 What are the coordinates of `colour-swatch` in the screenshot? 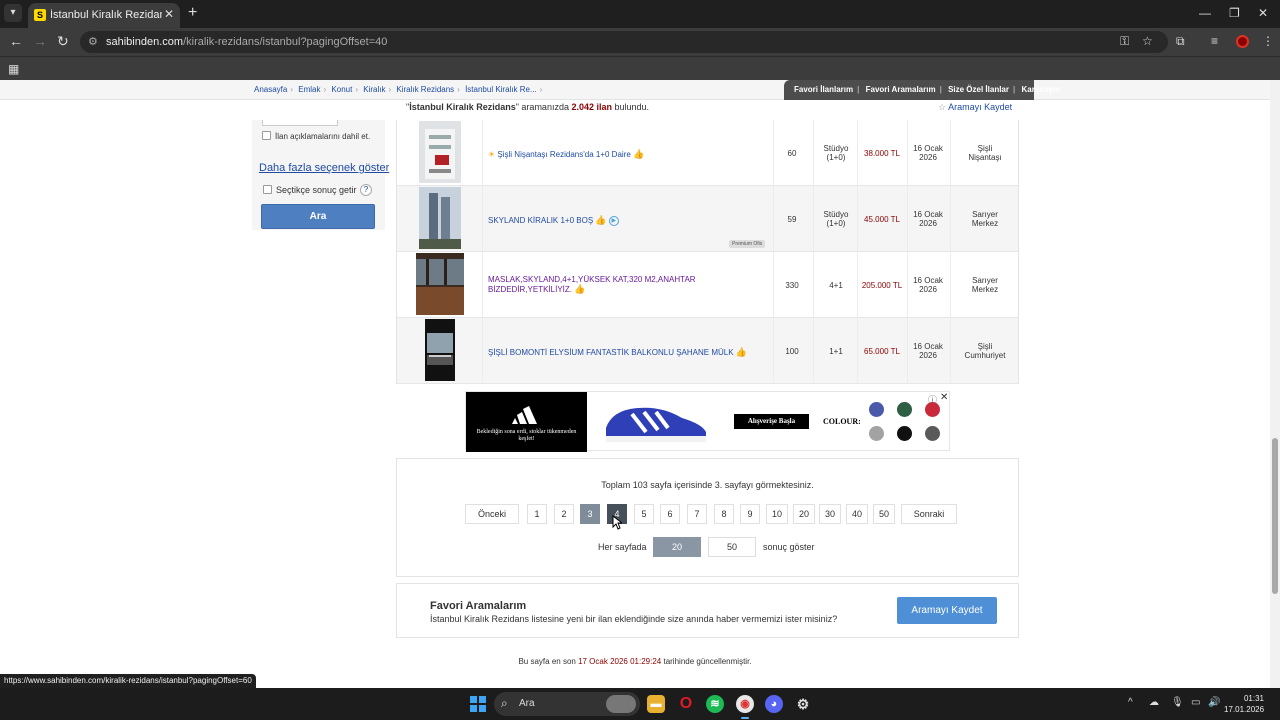 It's located at (876, 409).